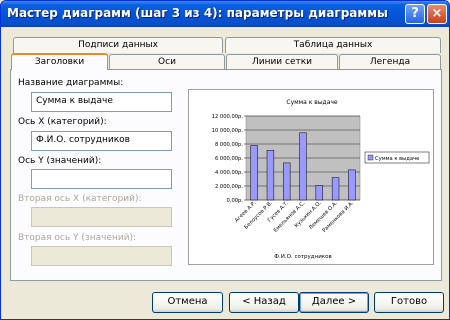 Image resolution: width=450 pixels, height=320 pixels. Describe the element at coordinates (228, 131) in the screenshot. I see `y-tick-label: 10 000,00р.` at that location.